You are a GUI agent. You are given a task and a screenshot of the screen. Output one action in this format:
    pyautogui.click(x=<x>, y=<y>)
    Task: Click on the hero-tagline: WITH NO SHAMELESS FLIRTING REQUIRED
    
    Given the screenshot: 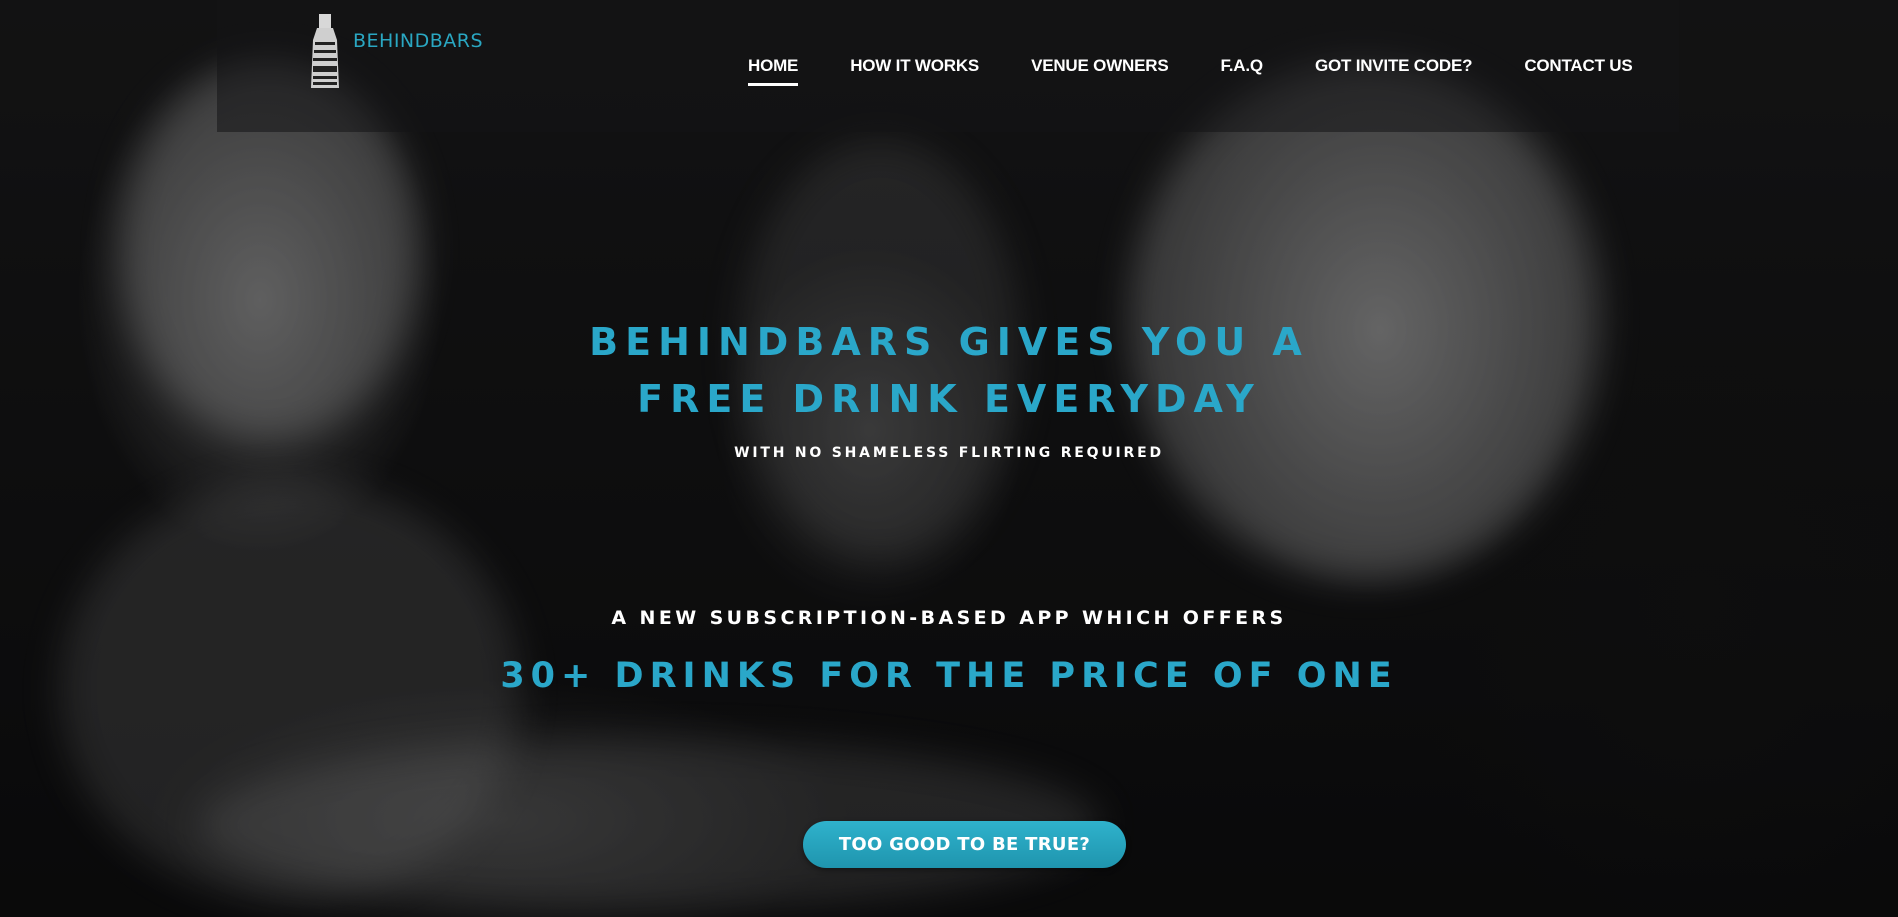 What is the action you would take?
    pyautogui.click(x=949, y=453)
    